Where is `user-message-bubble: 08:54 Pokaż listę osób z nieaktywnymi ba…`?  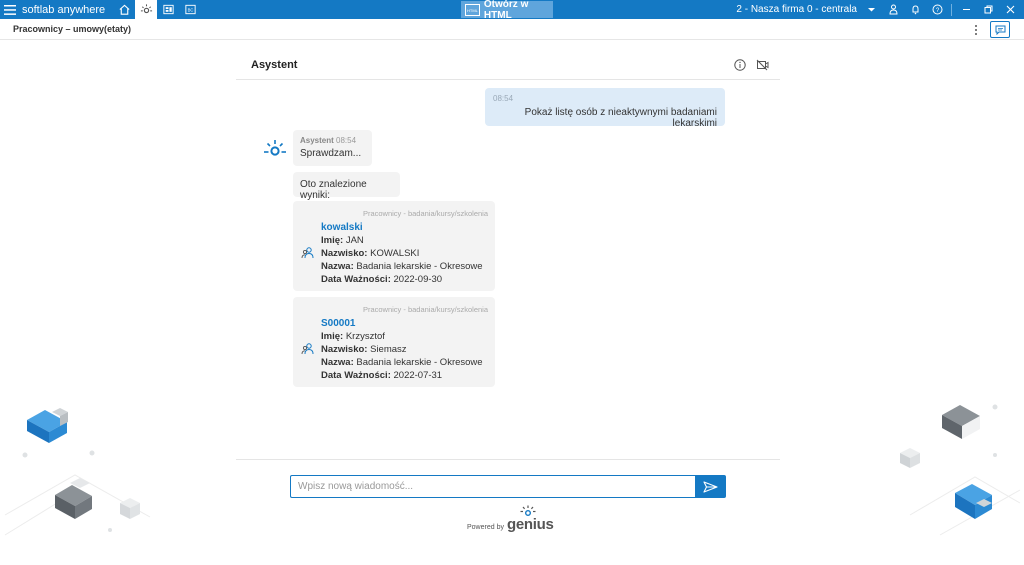 user-message-bubble: 08:54 Pokaż listę osób z nieaktywnymi ba… is located at coordinates (605, 108).